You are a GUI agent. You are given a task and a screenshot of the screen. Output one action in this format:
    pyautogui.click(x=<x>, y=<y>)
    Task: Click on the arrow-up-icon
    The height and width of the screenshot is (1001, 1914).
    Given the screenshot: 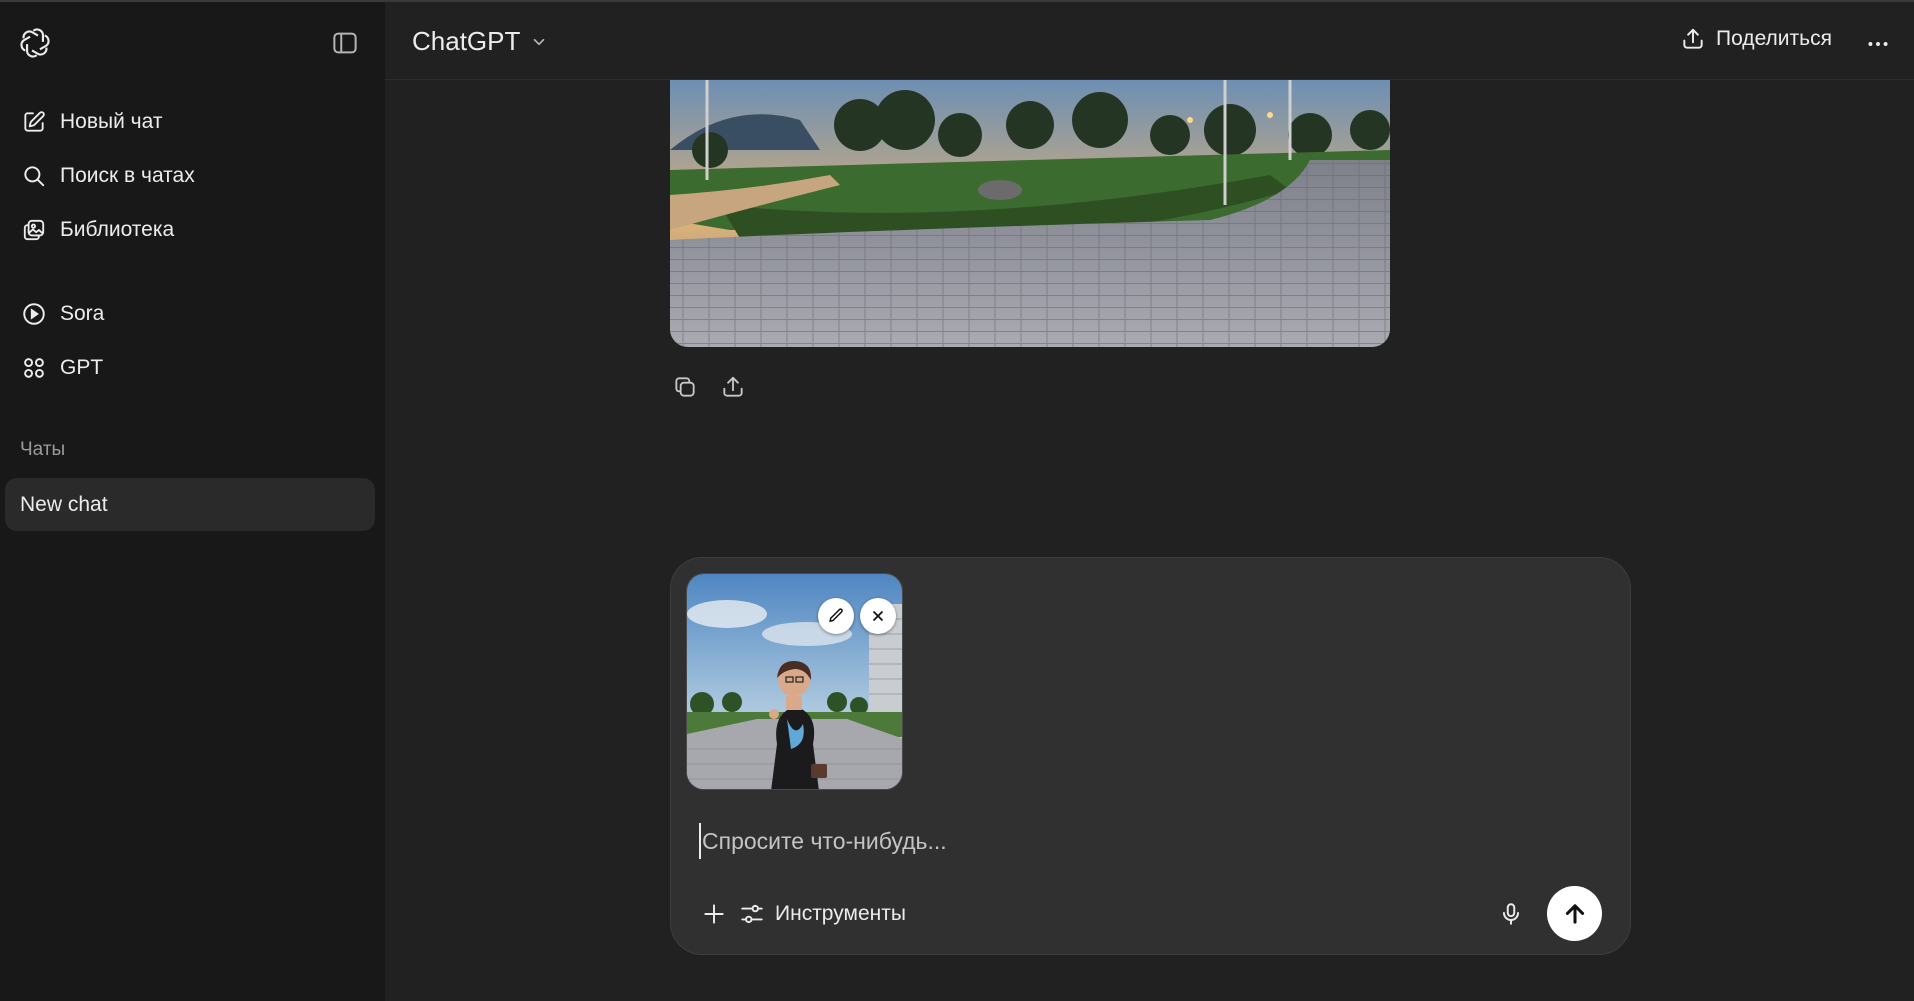 What is the action you would take?
    pyautogui.click(x=1574, y=913)
    